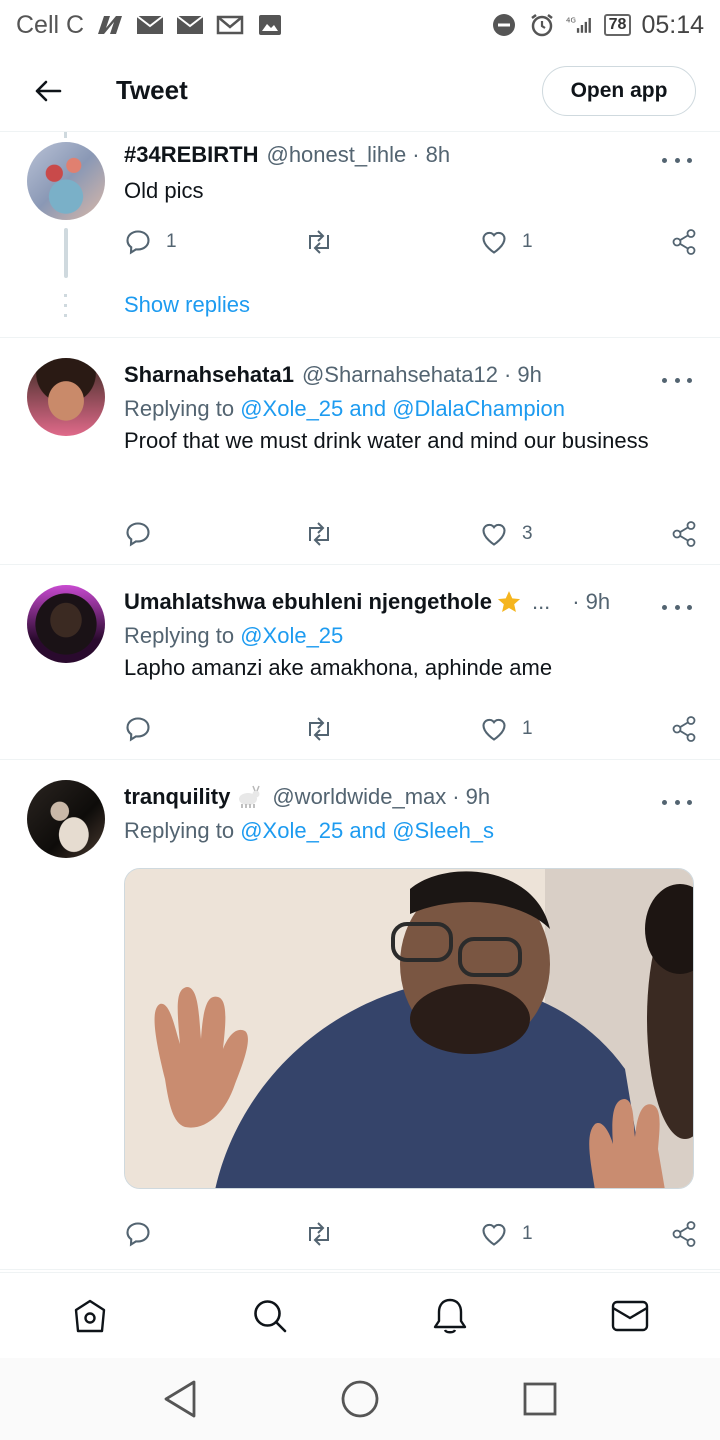 Image resolution: width=720 pixels, height=1440 pixels. Describe the element at coordinates (248, 797) in the screenshot. I see `goat-emoji-icon` at that location.